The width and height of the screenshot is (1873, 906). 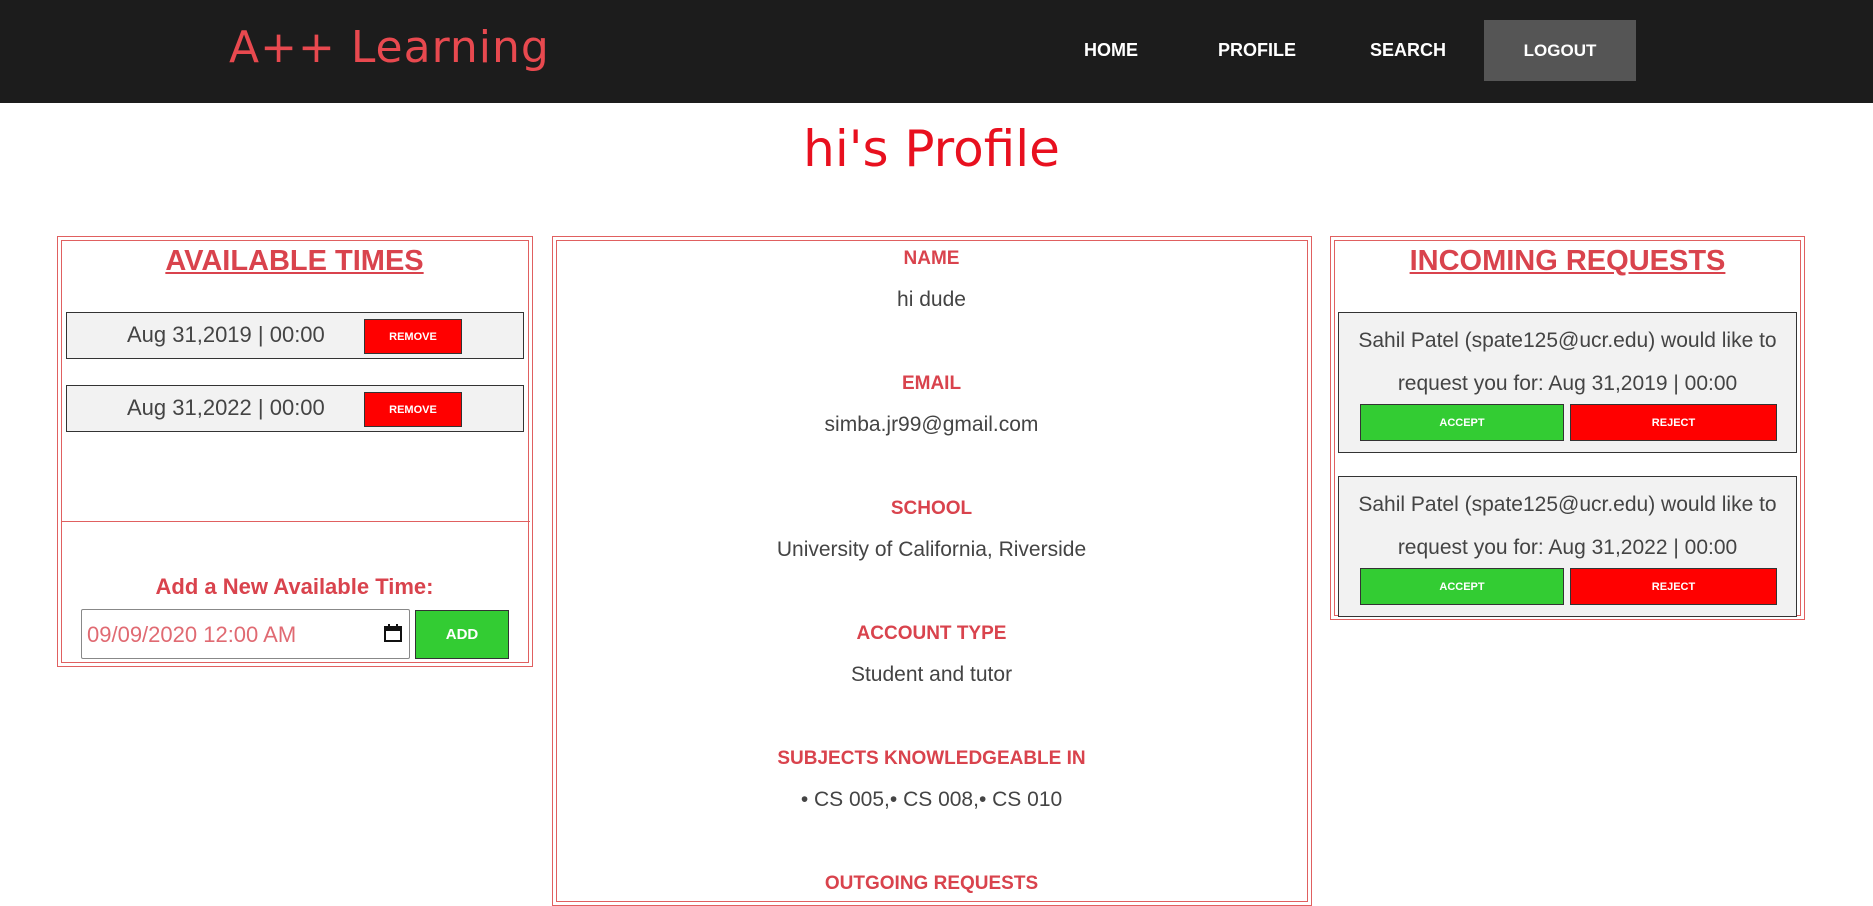 I want to click on school-label: SCHOOL, so click(x=931, y=508).